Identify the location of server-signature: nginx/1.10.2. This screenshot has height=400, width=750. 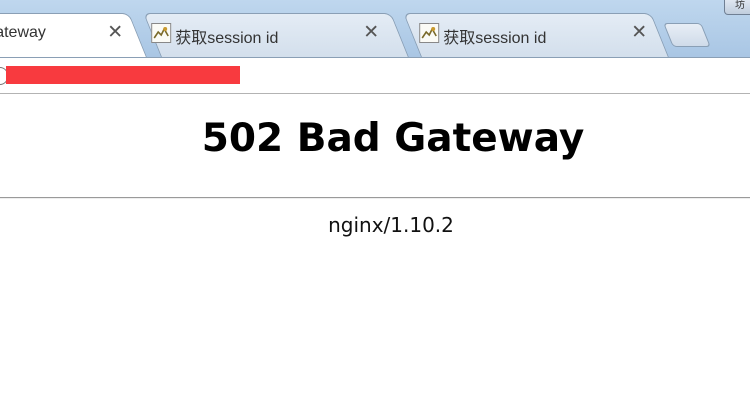
(391, 225).